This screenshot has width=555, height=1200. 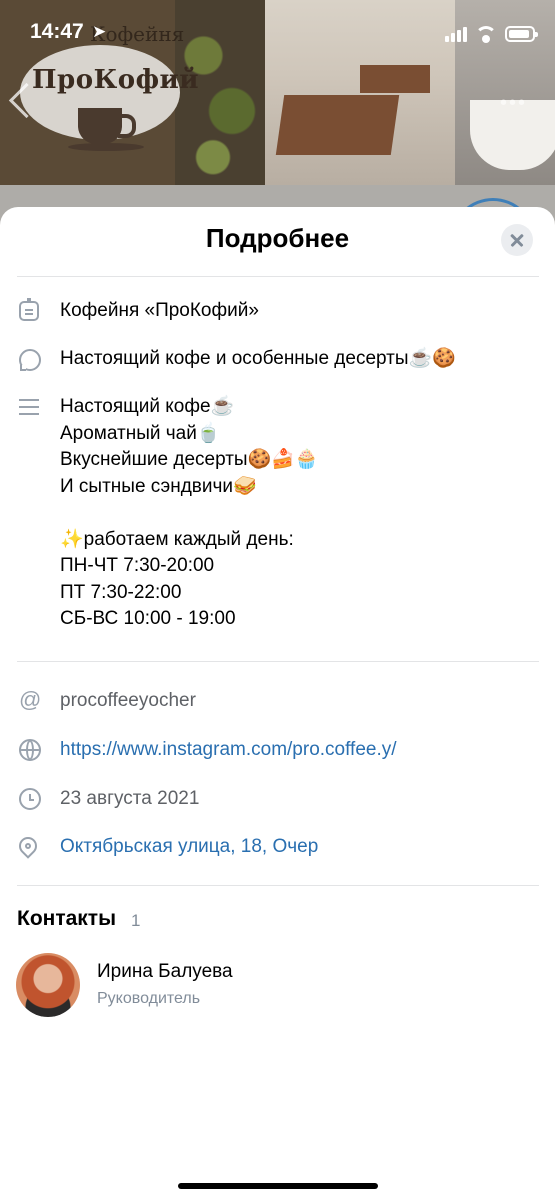 What do you see at coordinates (30, 360) in the screenshot?
I see `status-bubble-icon` at bounding box center [30, 360].